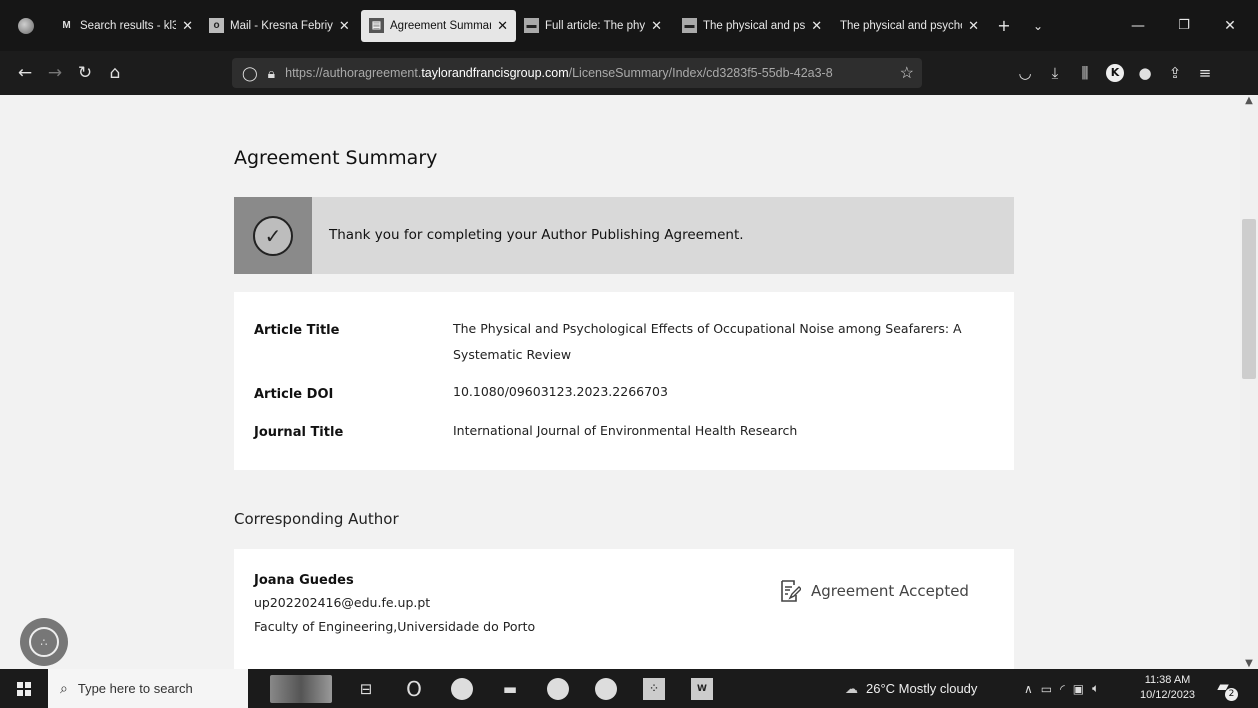  What do you see at coordinates (64, 688) in the screenshot?
I see `search-icon: ⌕` at bounding box center [64, 688].